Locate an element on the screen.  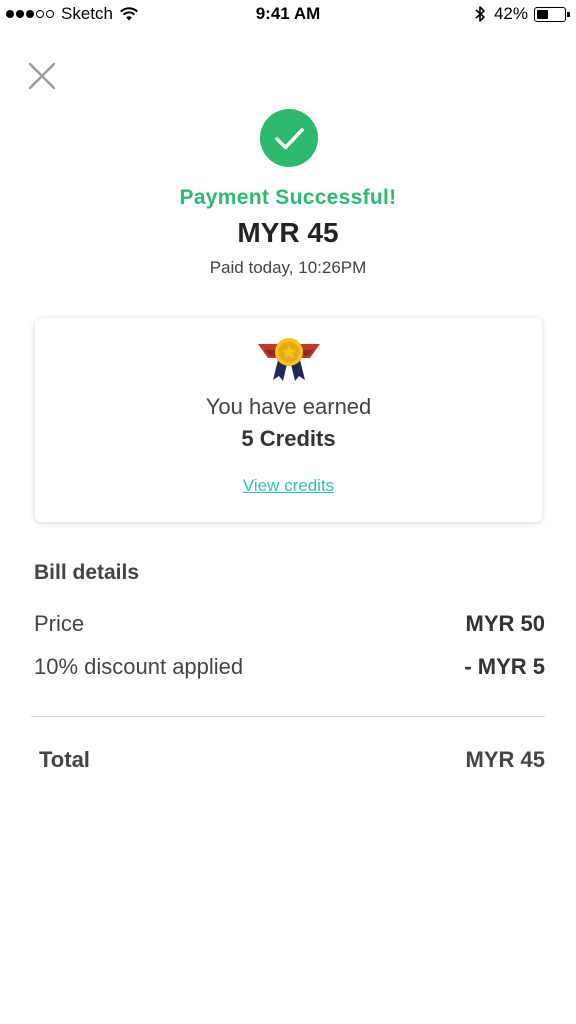
credits-count: 5 Credits is located at coordinates (288, 438).